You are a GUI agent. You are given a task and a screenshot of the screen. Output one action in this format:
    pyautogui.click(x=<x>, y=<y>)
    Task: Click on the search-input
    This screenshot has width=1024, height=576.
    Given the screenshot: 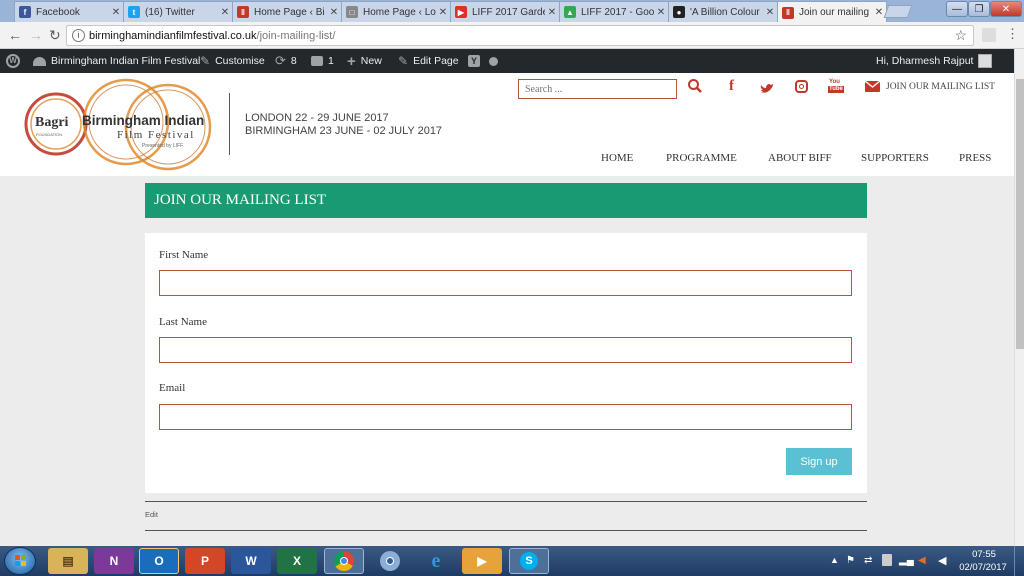 What is the action you would take?
    pyautogui.click(x=597, y=89)
    